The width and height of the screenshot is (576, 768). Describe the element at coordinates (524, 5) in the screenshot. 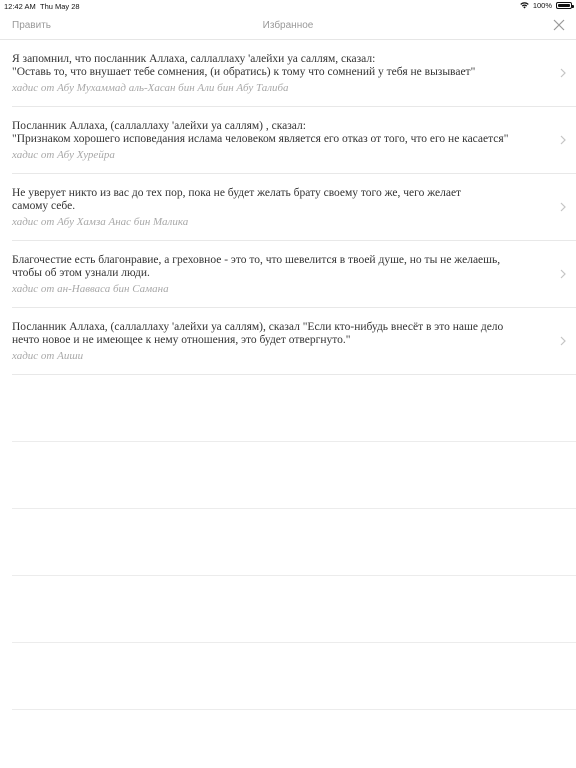

I see `wifi-icon` at that location.